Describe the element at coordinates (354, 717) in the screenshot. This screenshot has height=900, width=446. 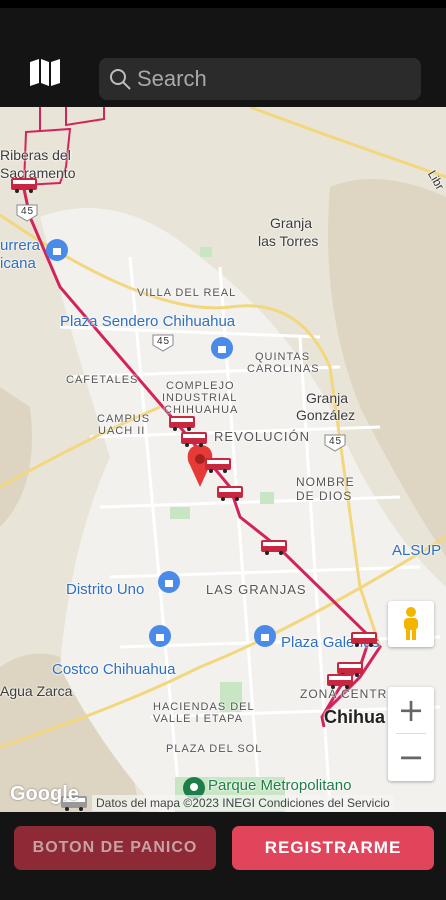
I see `map-label: Chihua` at that location.